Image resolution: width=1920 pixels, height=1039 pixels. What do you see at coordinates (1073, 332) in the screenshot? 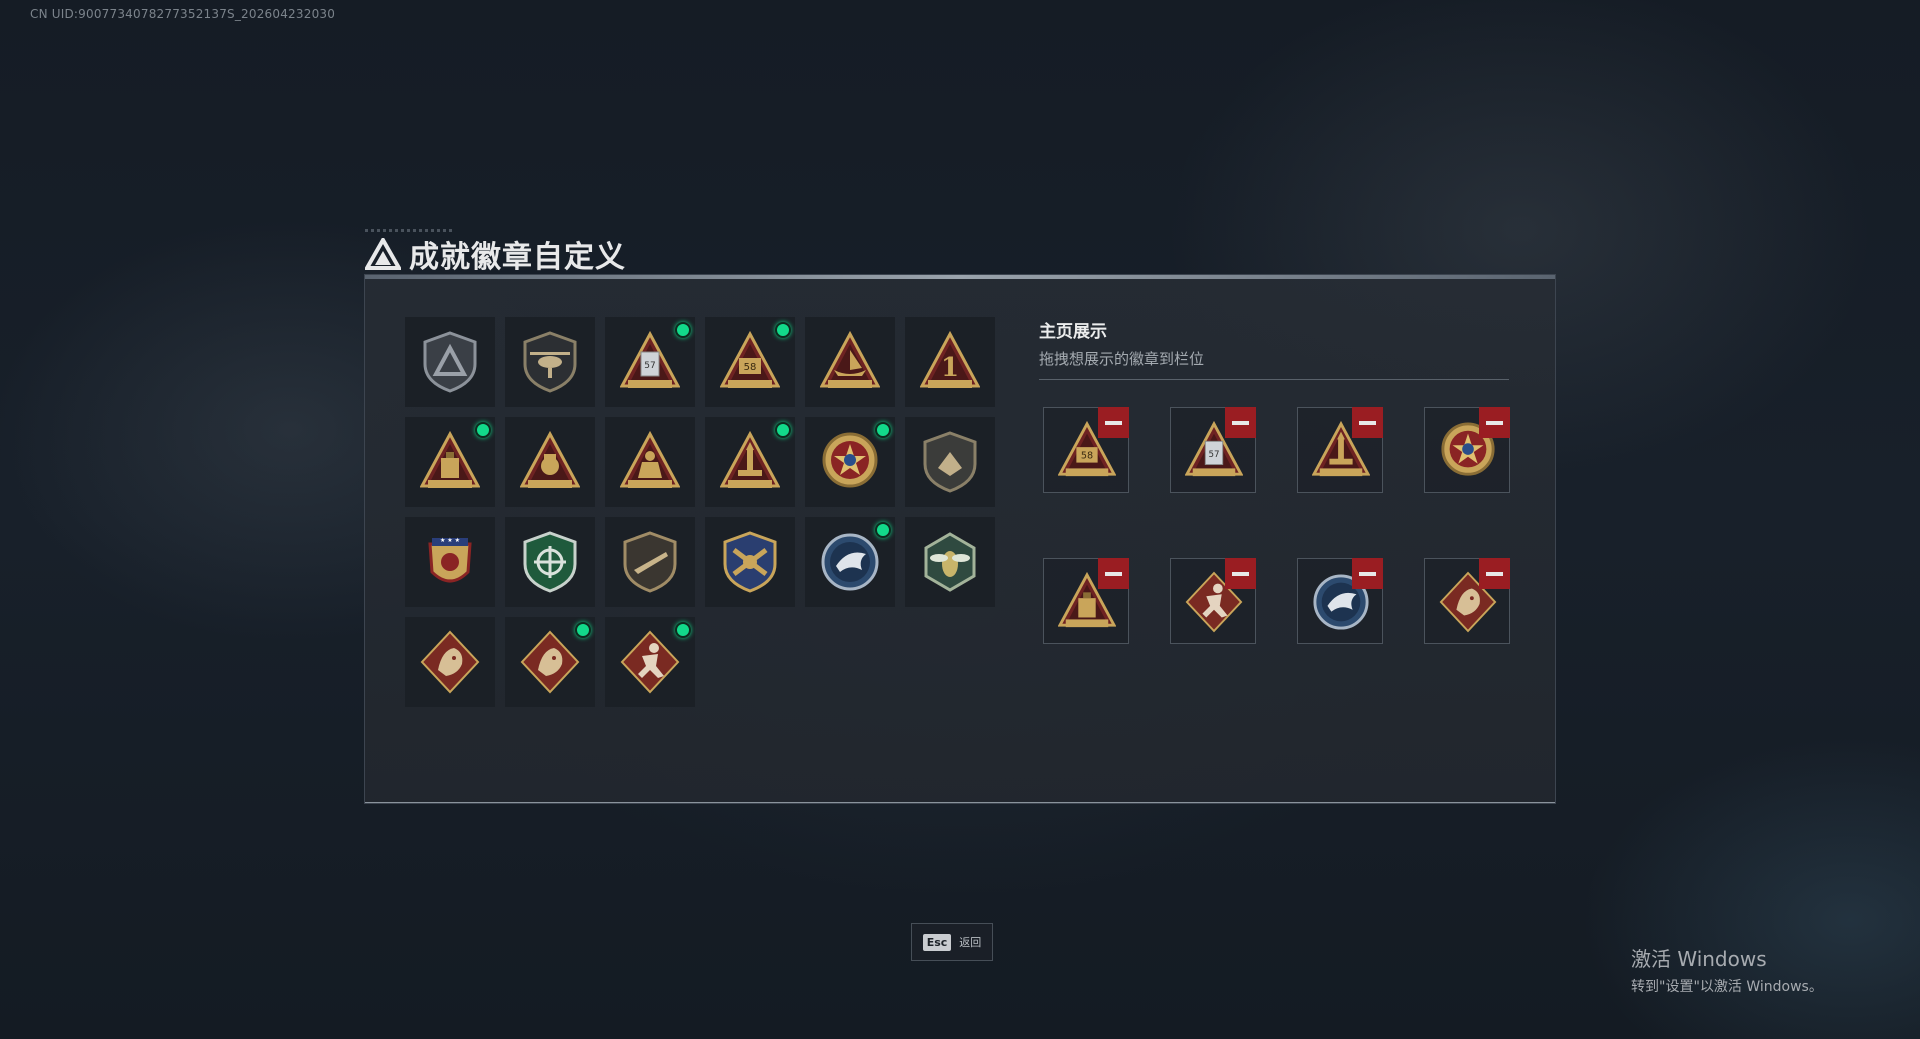
I see `showcase-title: 主页展示` at bounding box center [1073, 332].